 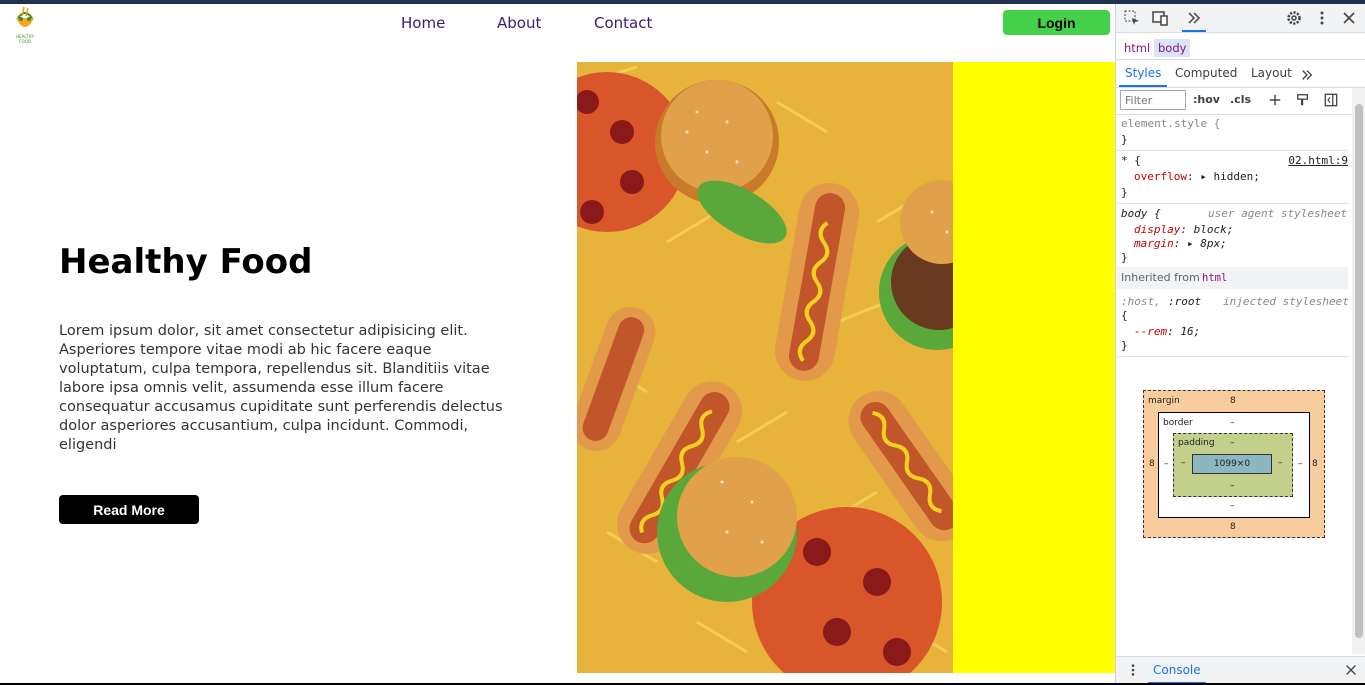 I want to click on margin-label: margin, so click(x=1164, y=401).